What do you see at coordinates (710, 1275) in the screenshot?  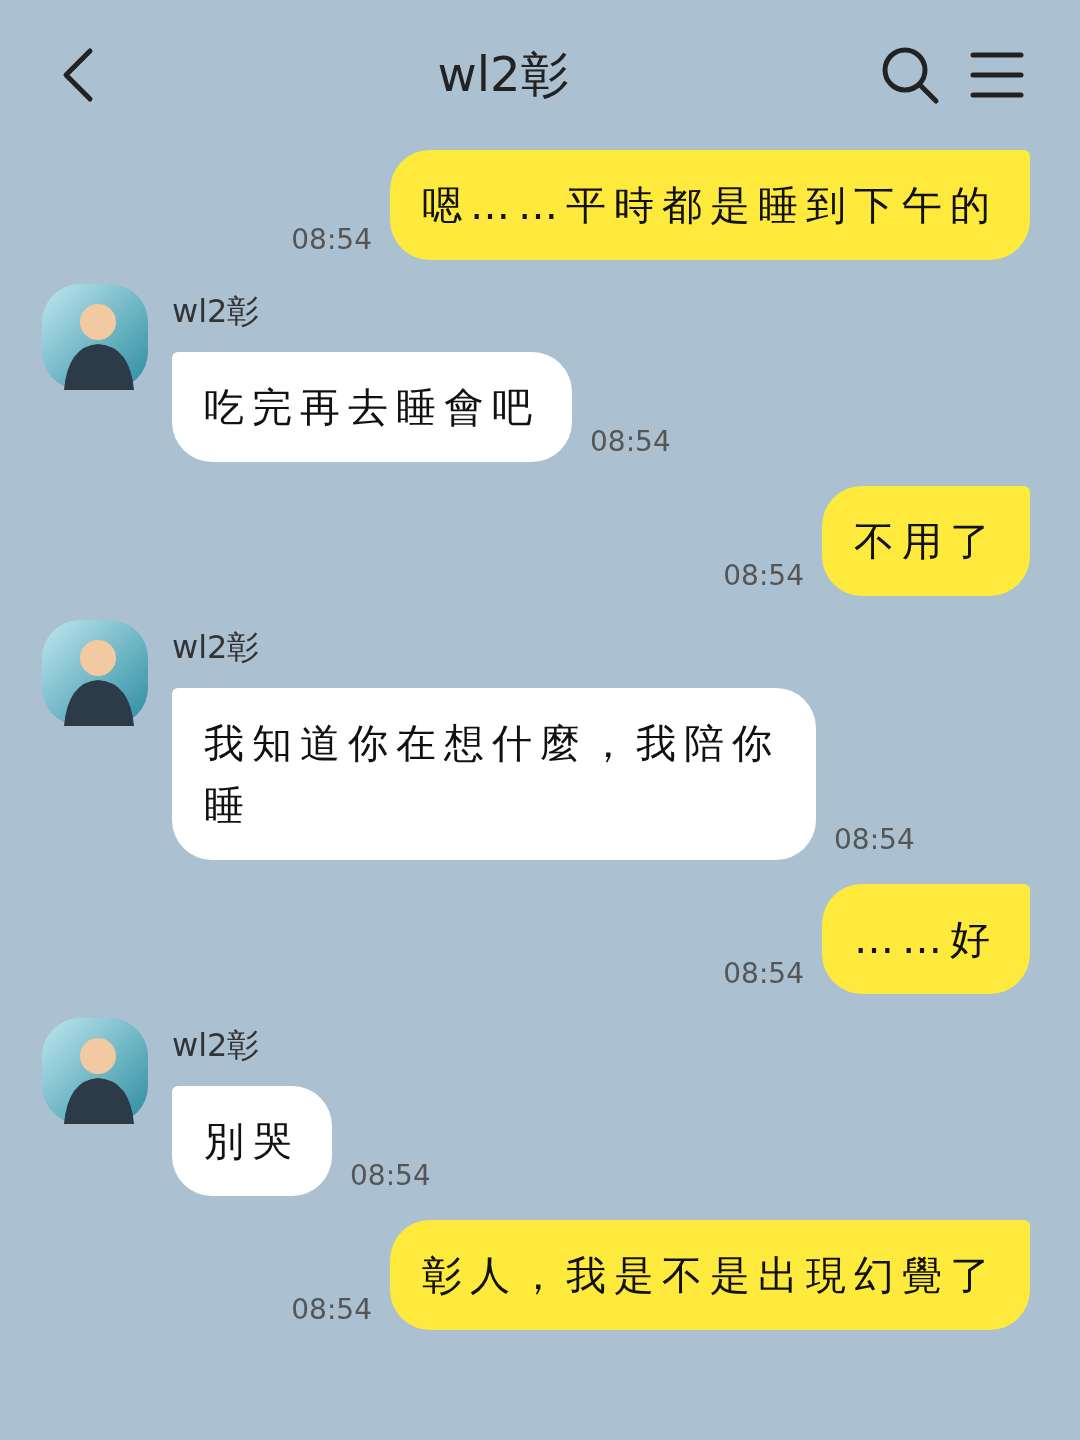 I see `sent-message: 彰人，我是不是出現幻覺了` at bounding box center [710, 1275].